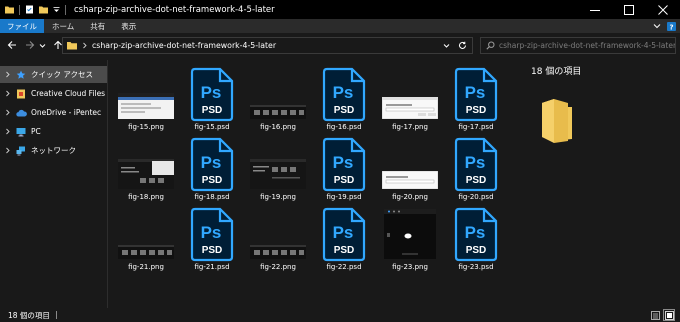 Image resolution: width=680 pixels, height=322 pixels. I want to click on customize-dropdown-icon, so click(56, 9).